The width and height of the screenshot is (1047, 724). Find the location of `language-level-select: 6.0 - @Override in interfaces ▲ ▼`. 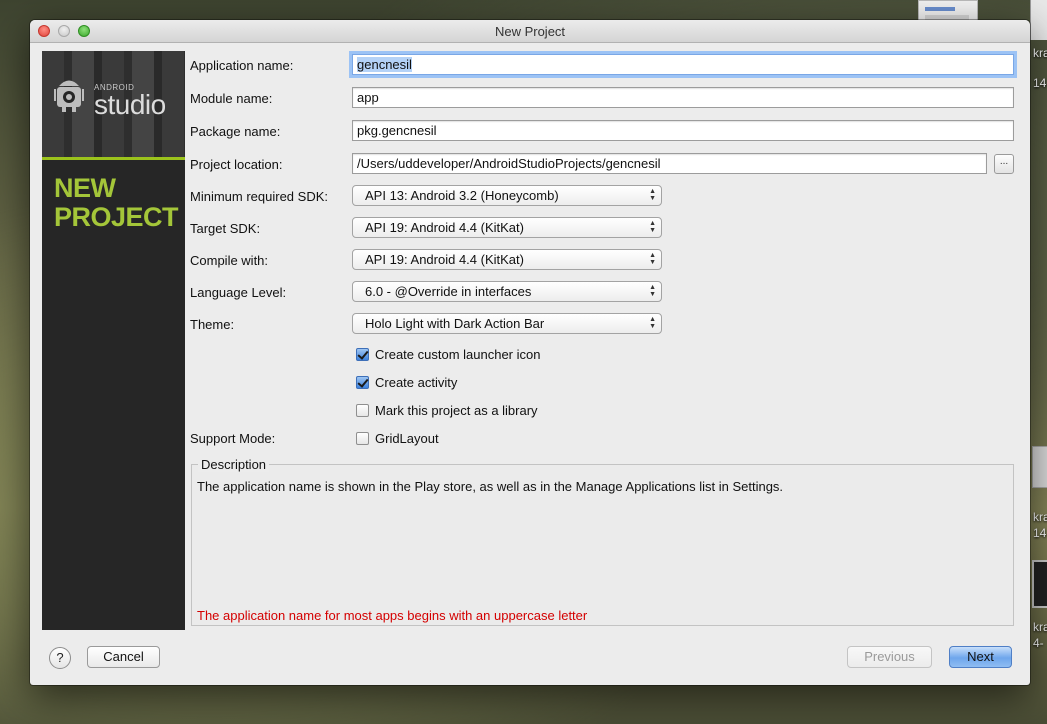

language-level-select: 6.0 - @Override in interfaces ▲ ▼ is located at coordinates (507, 291).